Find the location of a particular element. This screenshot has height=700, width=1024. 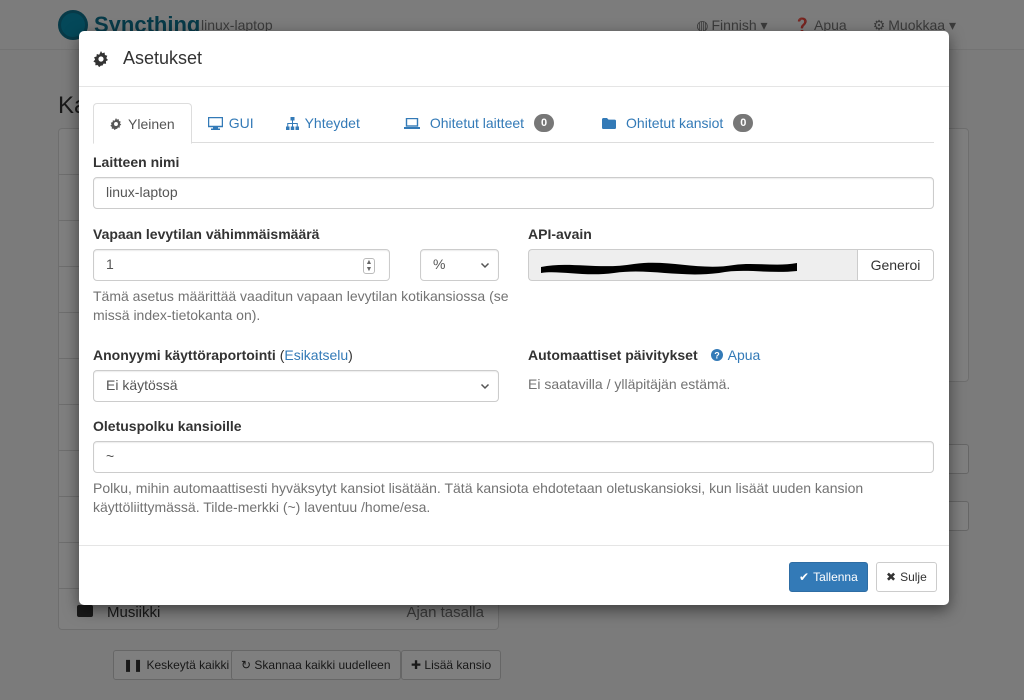

tab-general: Yleinen is located at coordinates (142, 123).